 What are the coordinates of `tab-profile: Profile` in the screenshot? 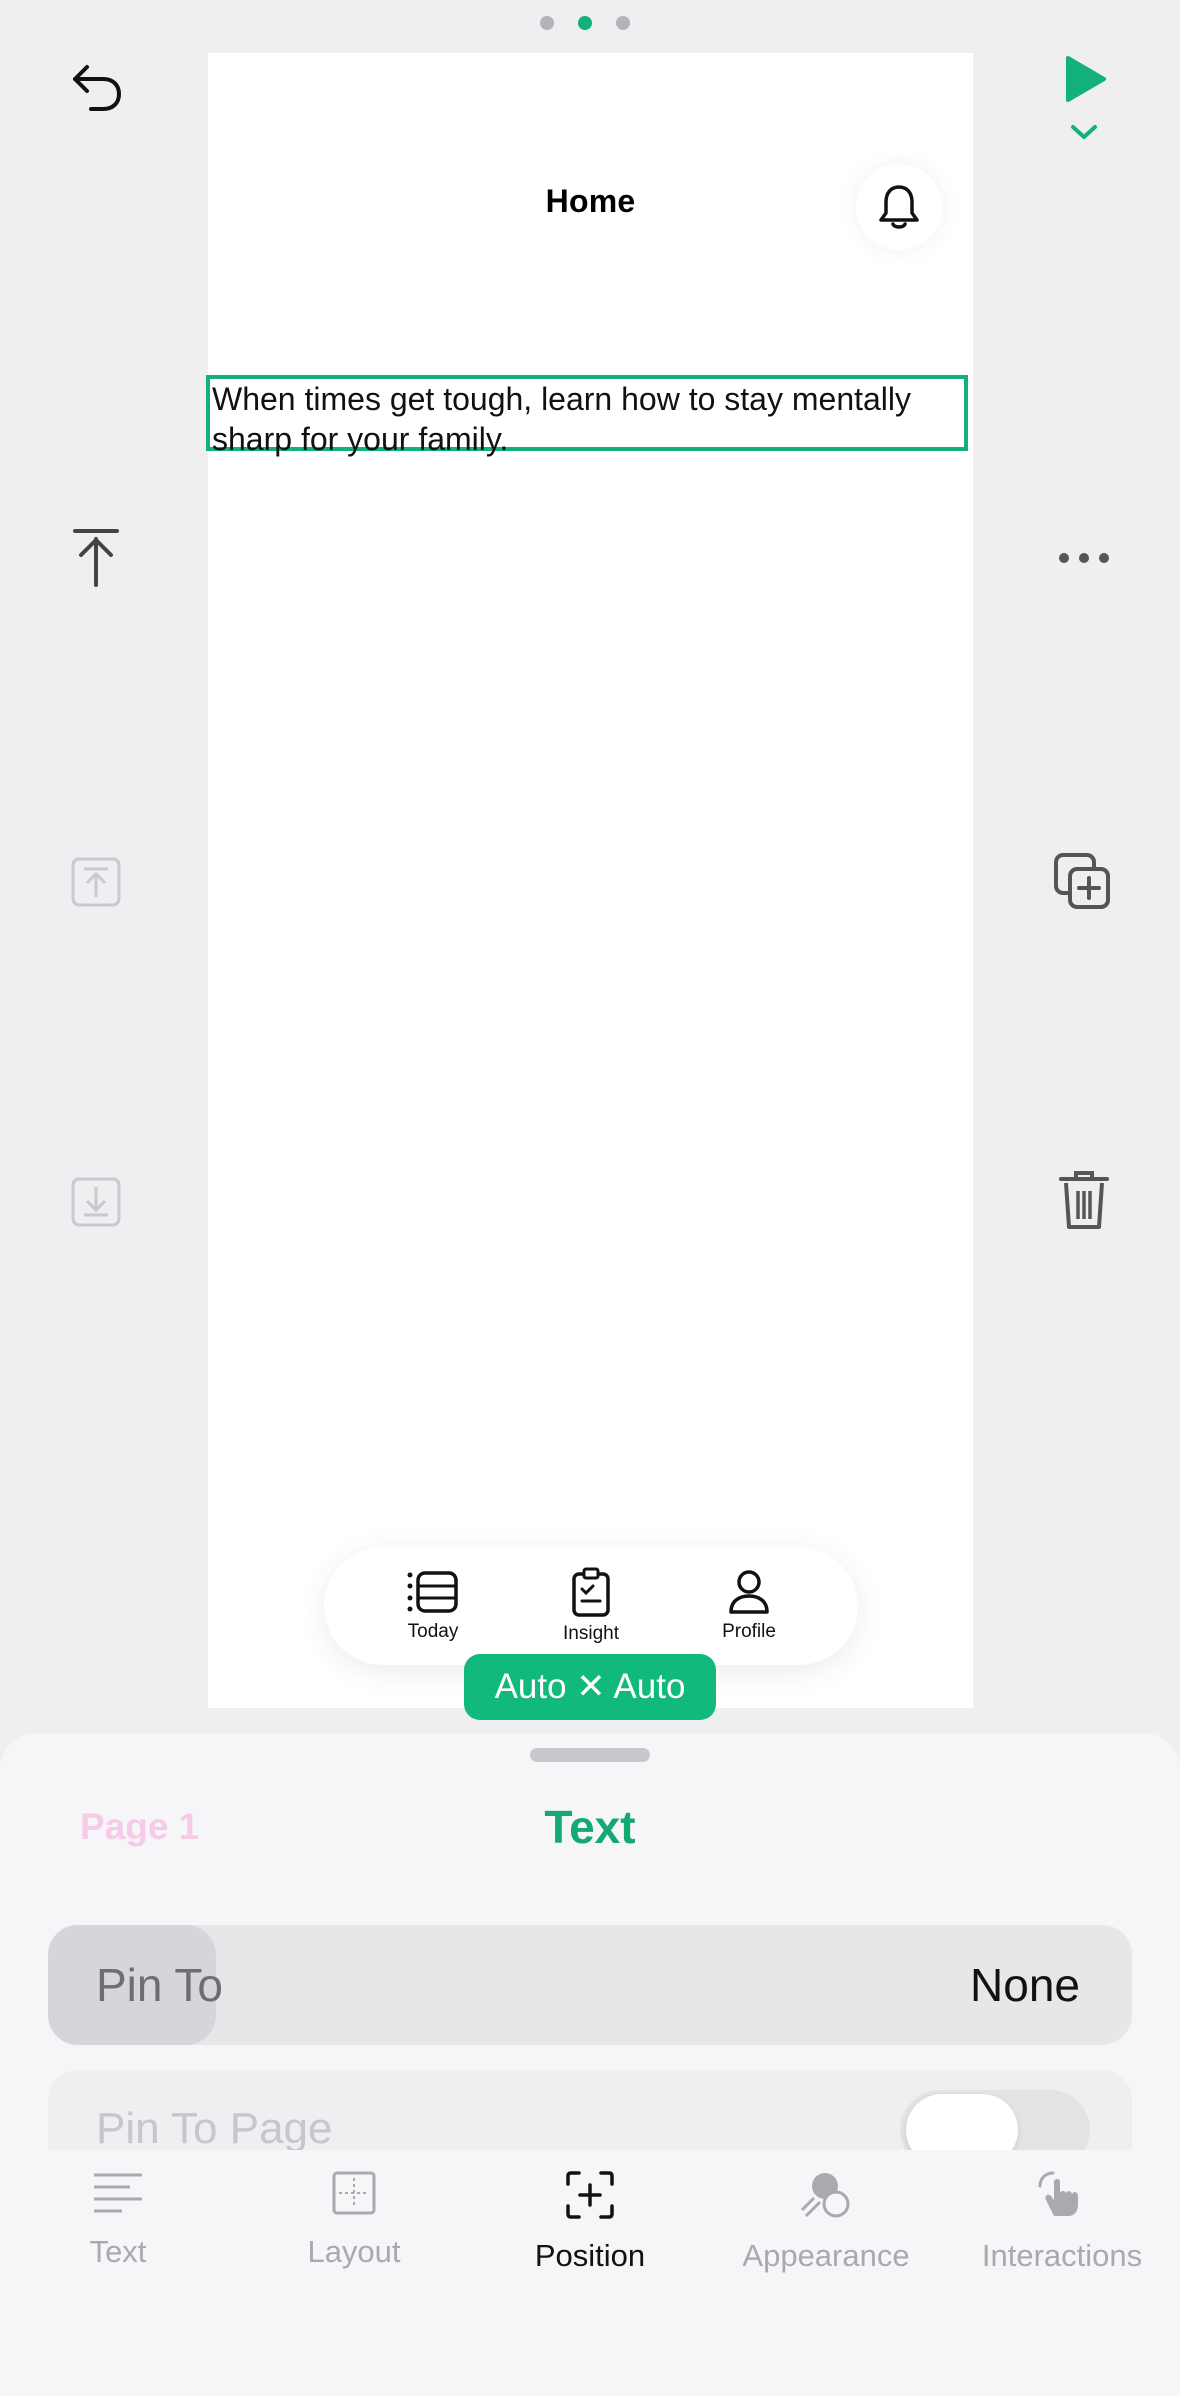 It's located at (749, 1606).